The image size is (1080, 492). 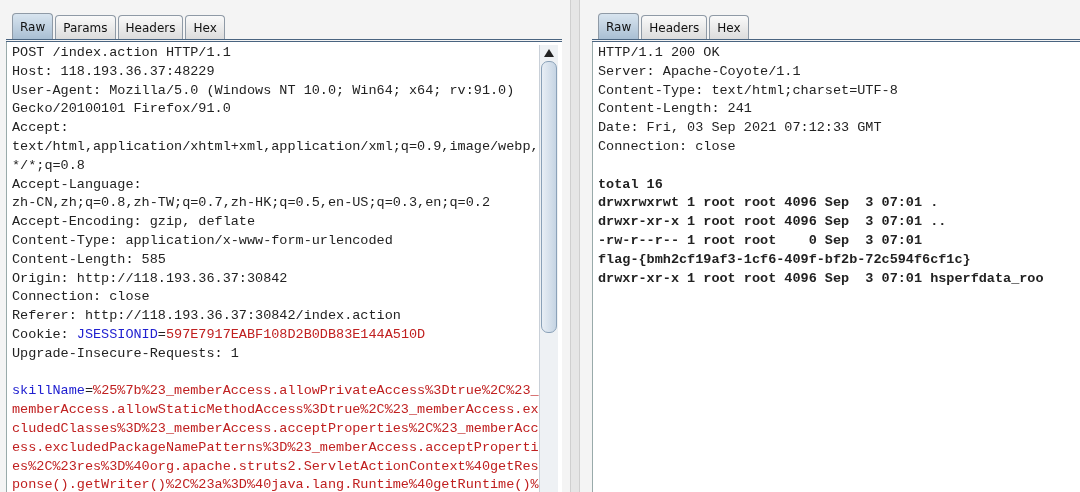 What do you see at coordinates (126, 353) in the screenshot?
I see `code-line: Upgrade-Insecure-Requests: 1` at bounding box center [126, 353].